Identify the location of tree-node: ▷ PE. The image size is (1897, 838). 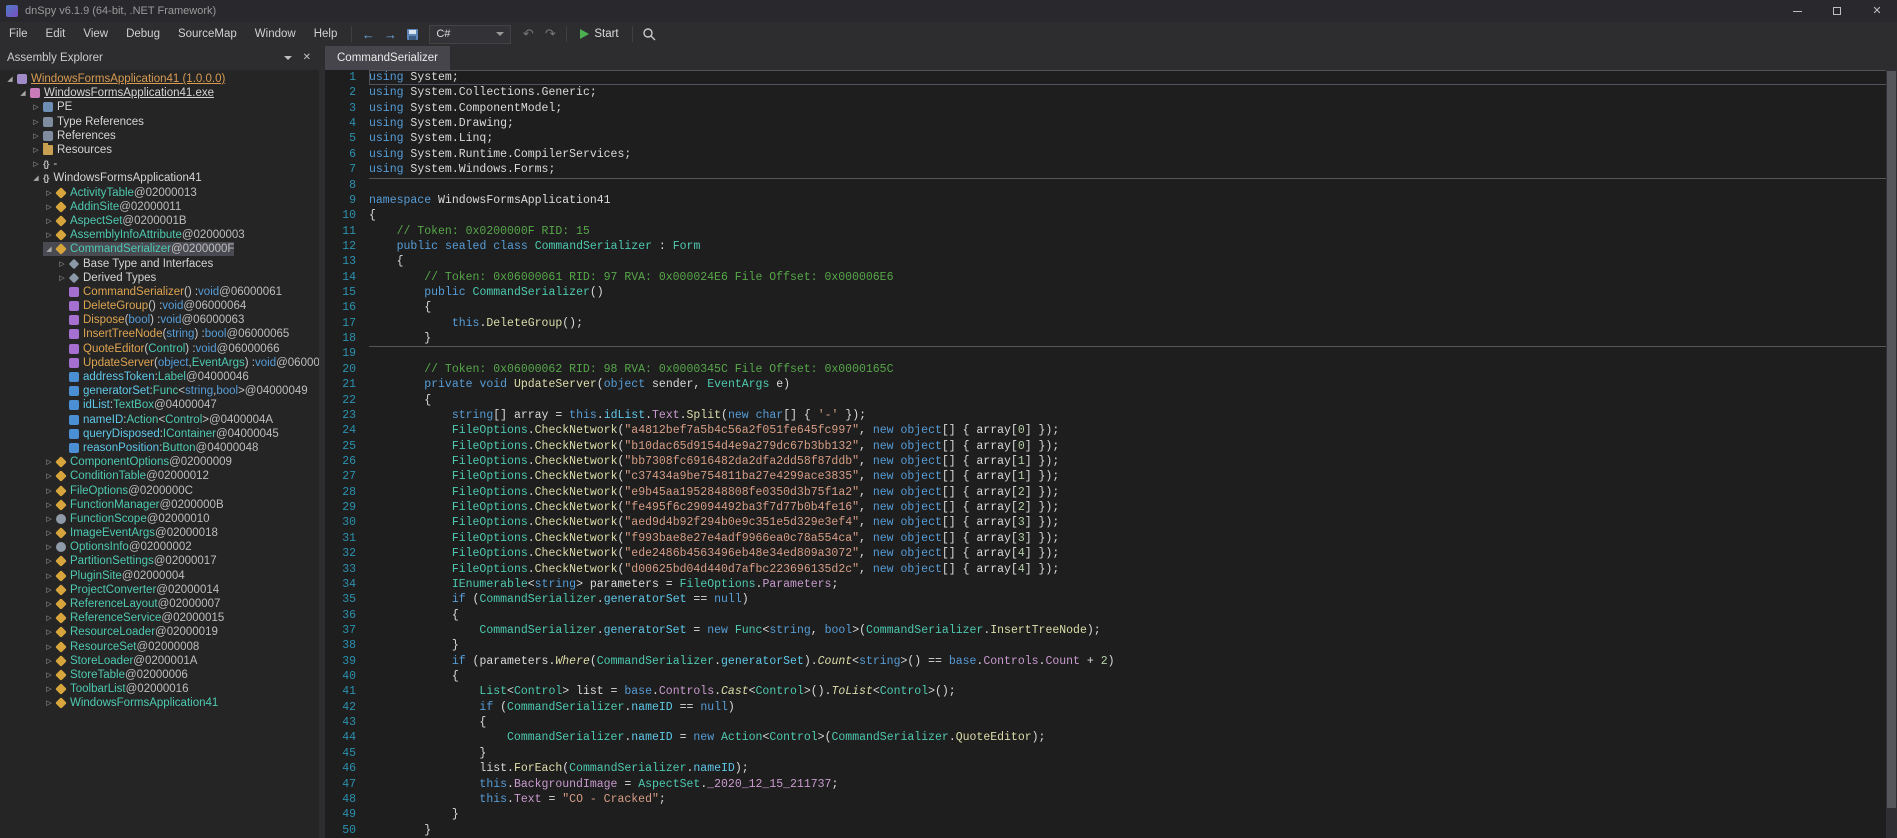
(159, 107).